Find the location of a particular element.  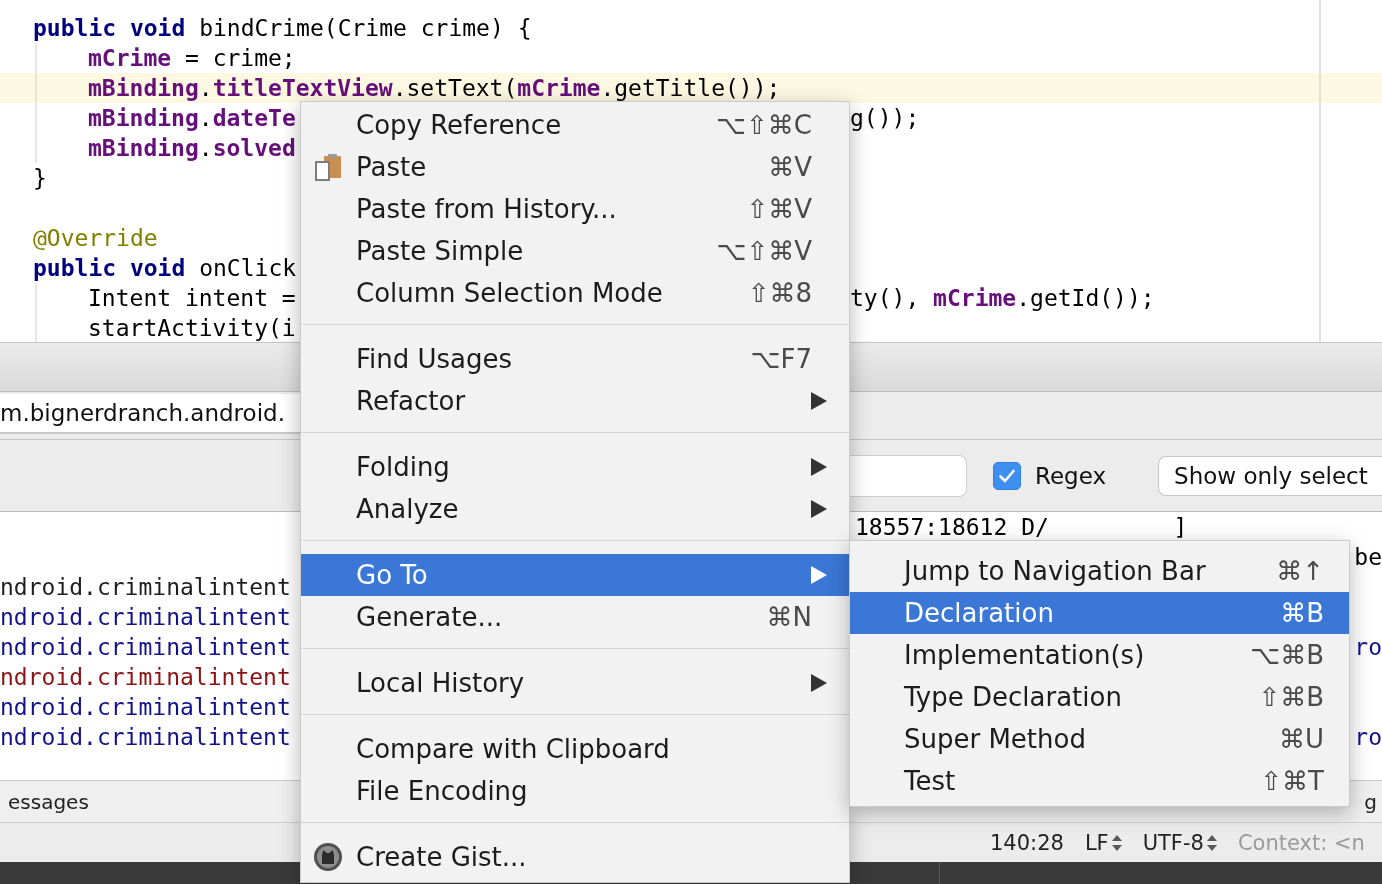

menu-item: Refactor is located at coordinates (575, 401).